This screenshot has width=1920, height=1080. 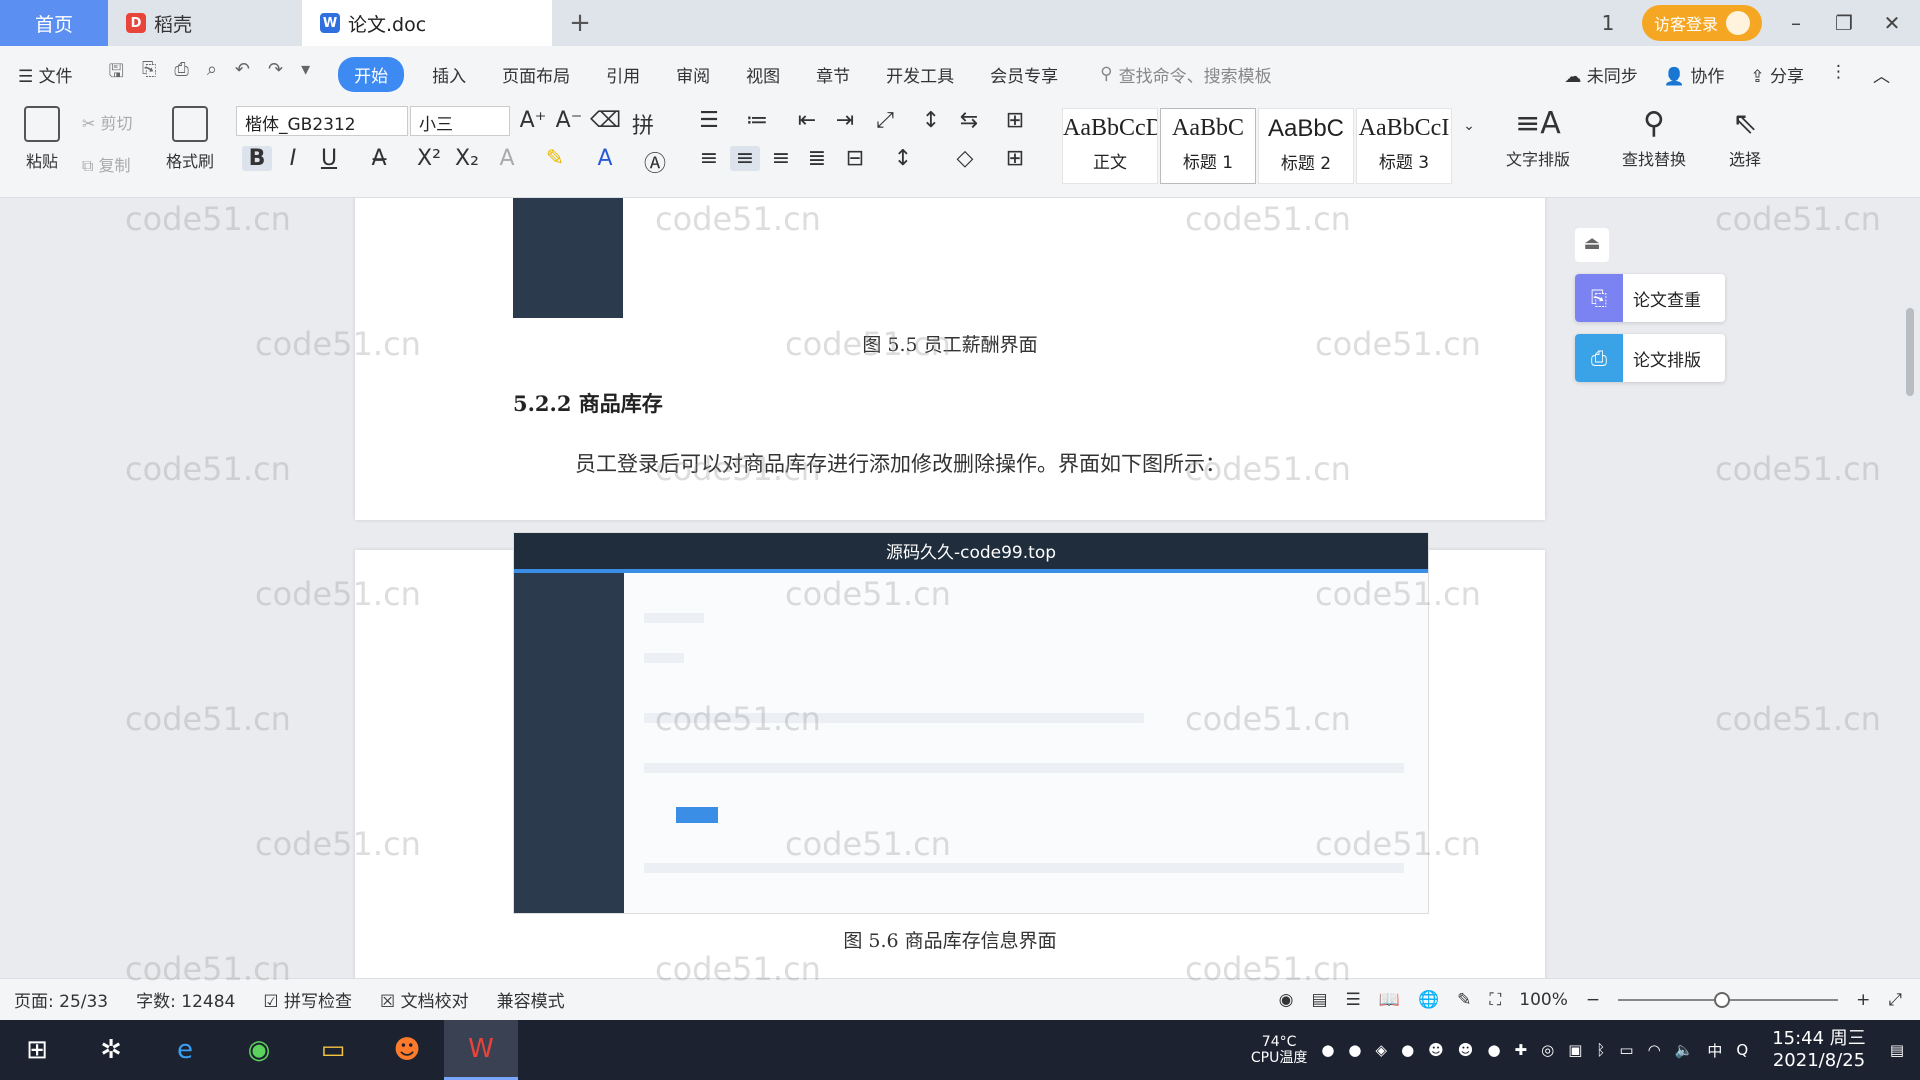 I want to click on more-icon: ⋮, so click(x=1838, y=74).